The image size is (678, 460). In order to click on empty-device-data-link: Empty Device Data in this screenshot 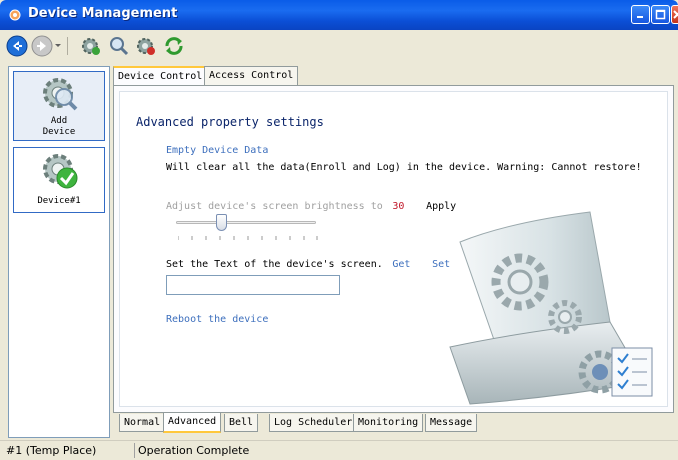, I will do `click(217, 150)`.